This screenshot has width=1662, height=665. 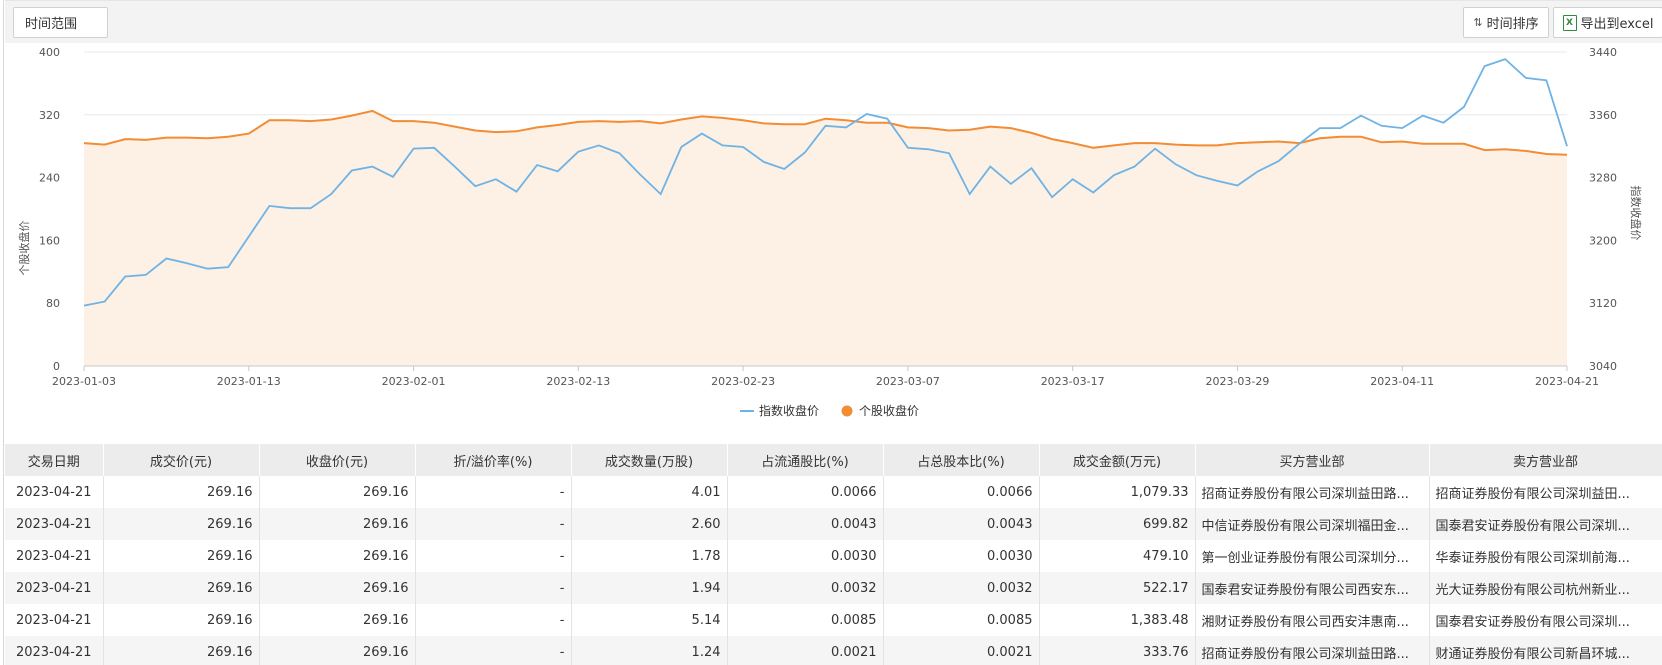 What do you see at coordinates (1312, 460) in the screenshot?
I see `column-header: 买方营业部` at bounding box center [1312, 460].